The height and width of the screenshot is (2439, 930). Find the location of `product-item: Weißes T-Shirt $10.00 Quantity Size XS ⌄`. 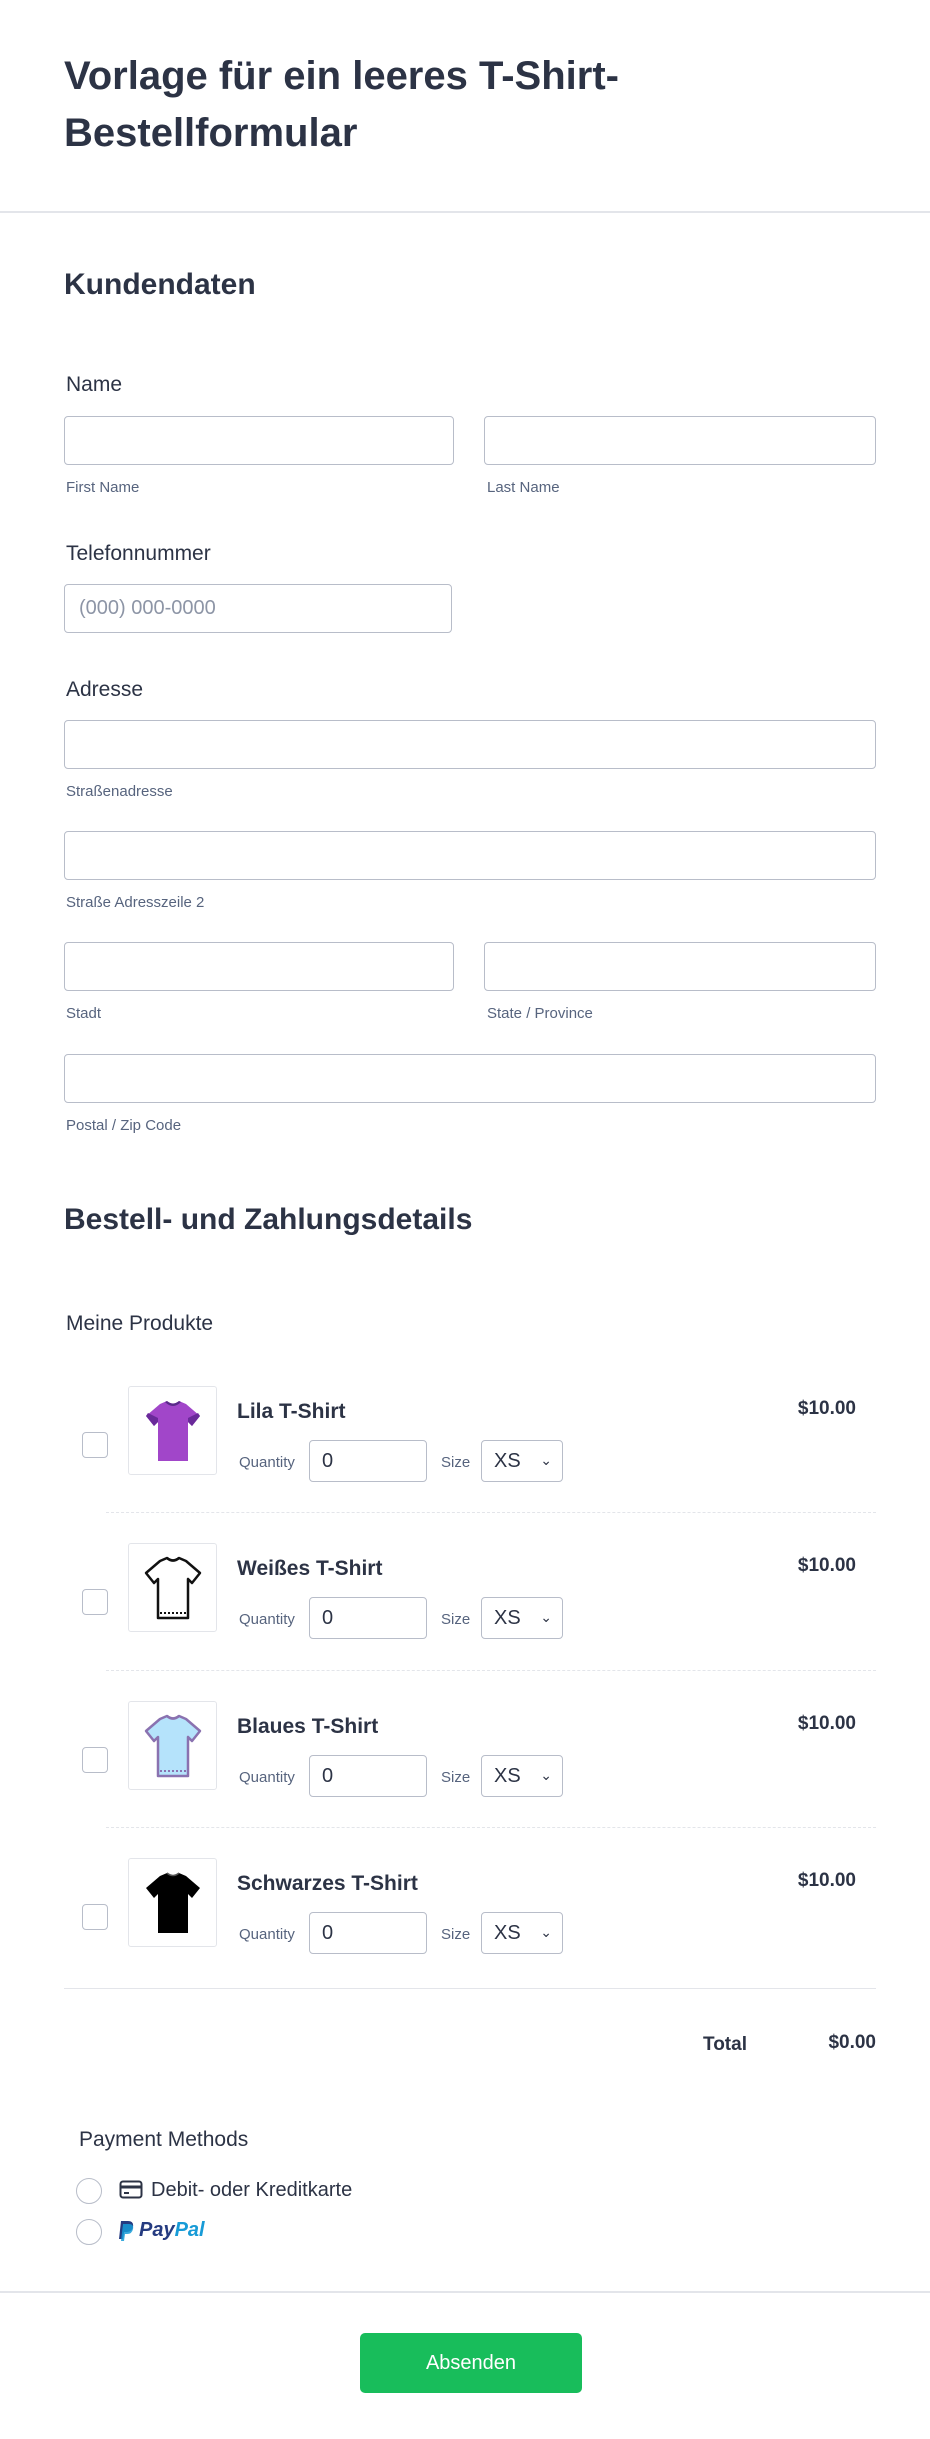

product-item: Weißes T-Shirt $10.00 Quantity Size XS ⌄ is located at coordinates (470, 1621).